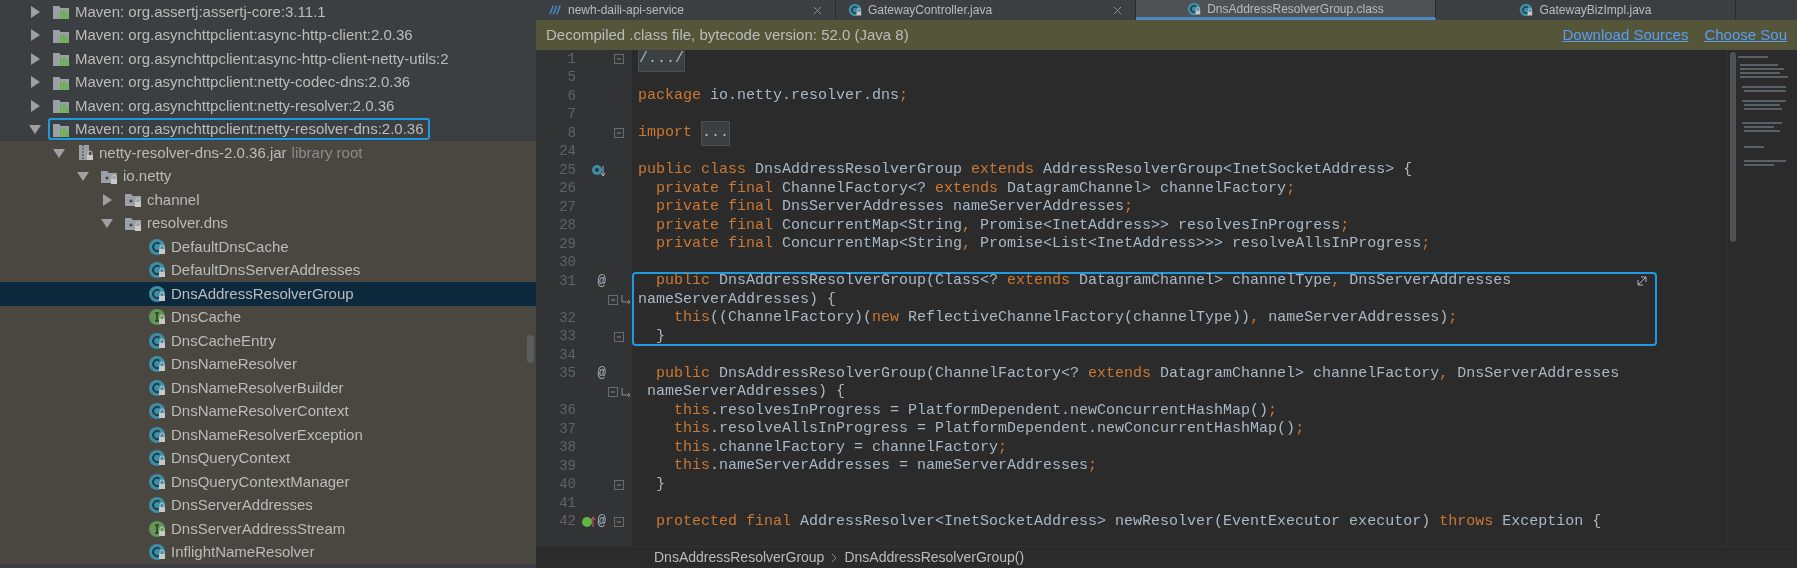  What do you see at coordinates (1025, 170) in the screenshot?
I see `code-line: public class DnsAddressResolverGroup extends AddressResolverGroup<InetSocketAddress> {` at bounding box center [1025, 170].